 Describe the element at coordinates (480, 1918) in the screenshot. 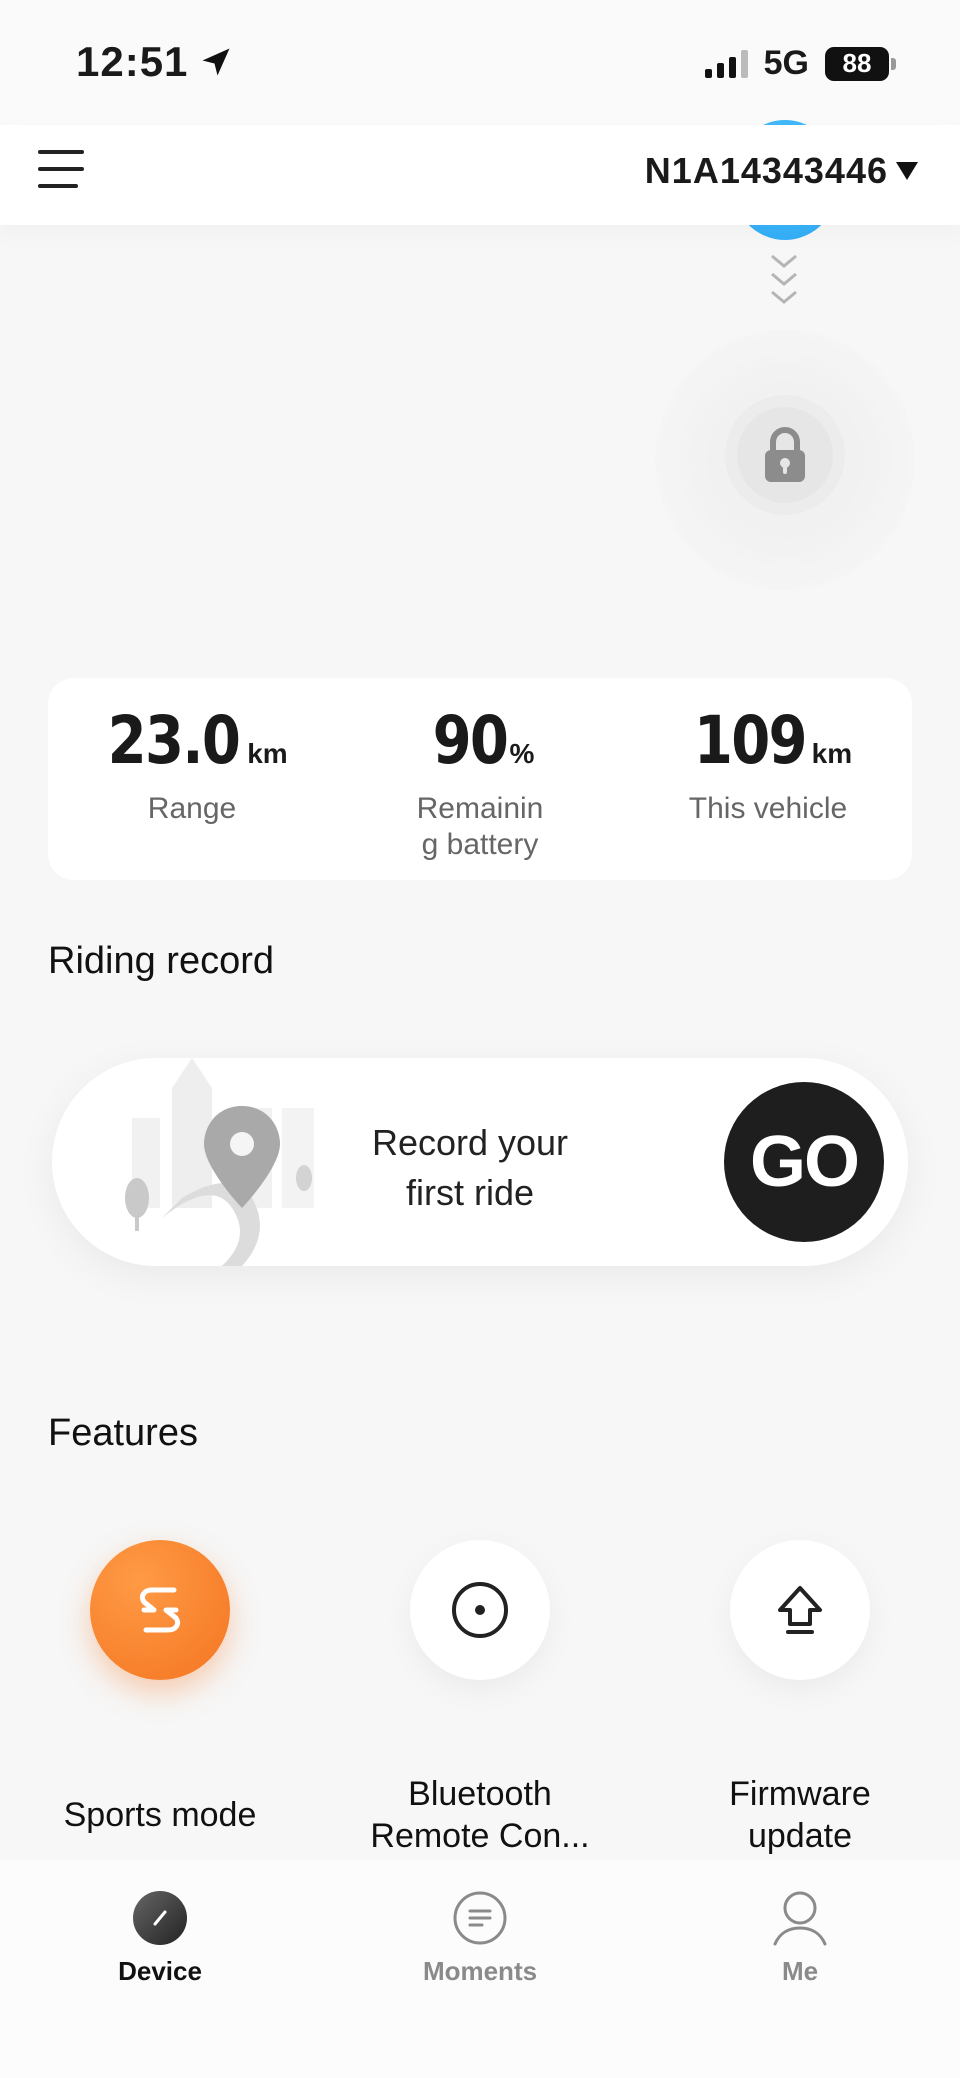

I see `moments-icon` at that location.